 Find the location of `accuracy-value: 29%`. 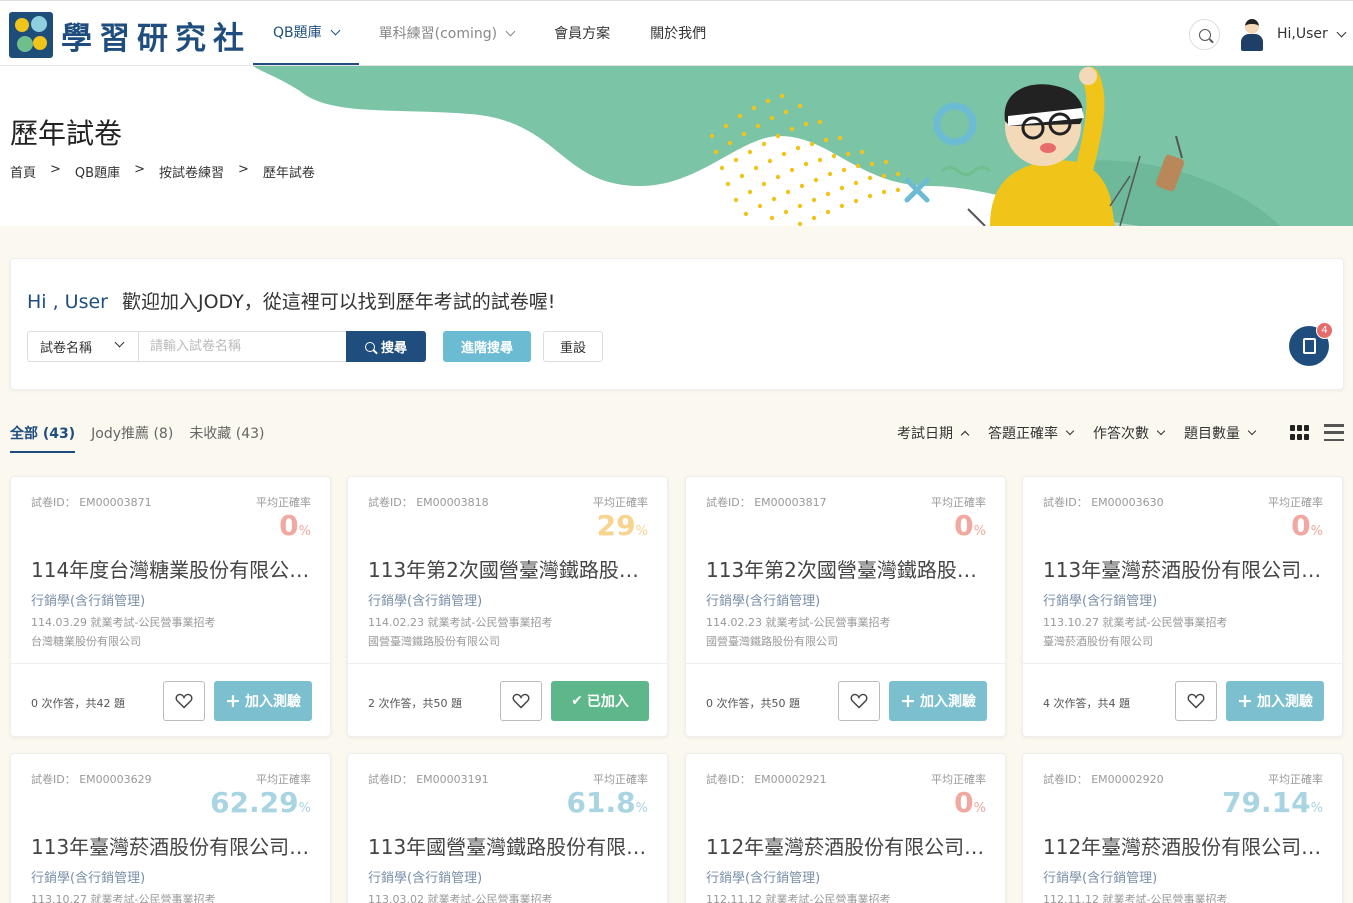

accuracy-value: 29% is located at coordinates (622, 525).